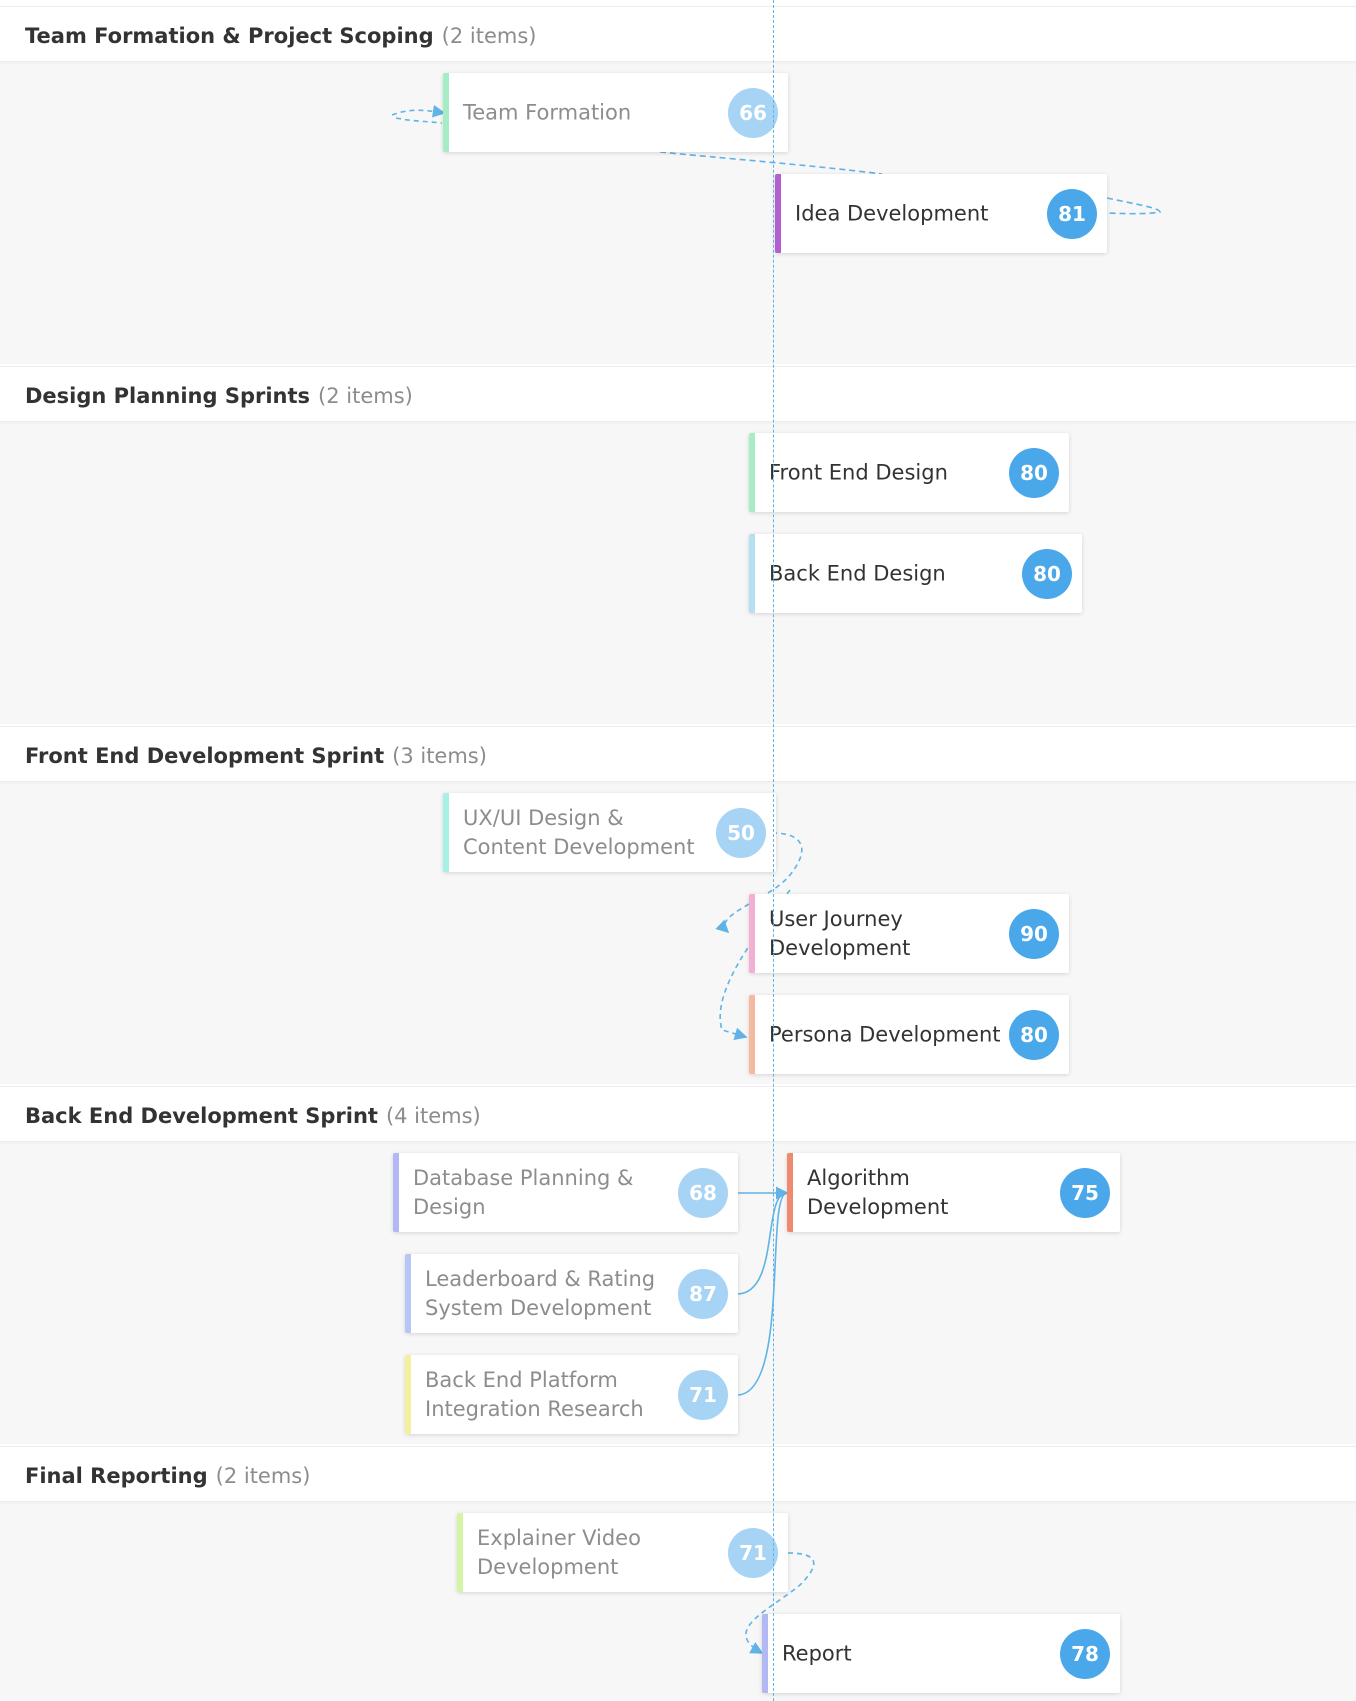  What do you see at coordinates (953, 1192) in the screenshot?
I see `task-card: Algorithm Development 75` at bounding box center [953, 1192].